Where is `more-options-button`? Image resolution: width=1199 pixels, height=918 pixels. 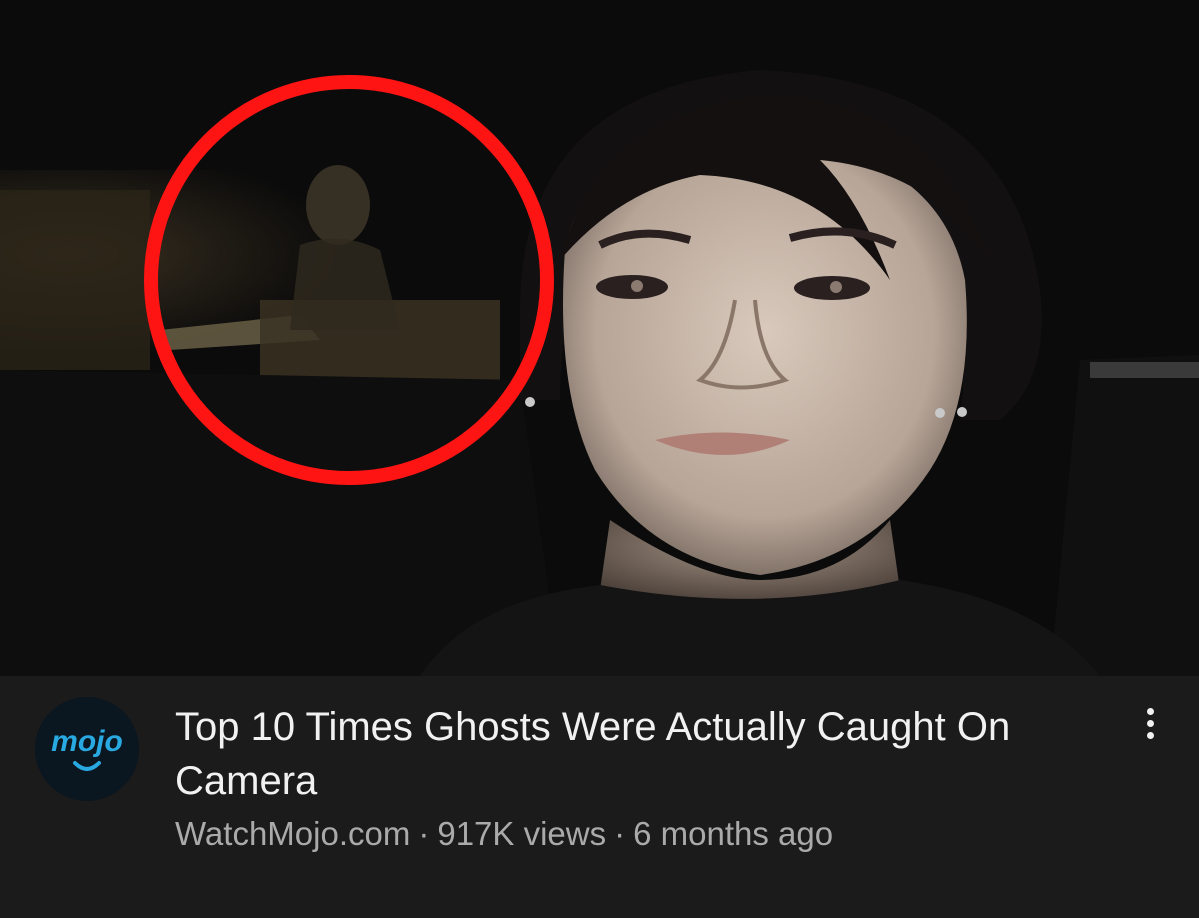
more-options-button is located at coordinates (1150, 724).